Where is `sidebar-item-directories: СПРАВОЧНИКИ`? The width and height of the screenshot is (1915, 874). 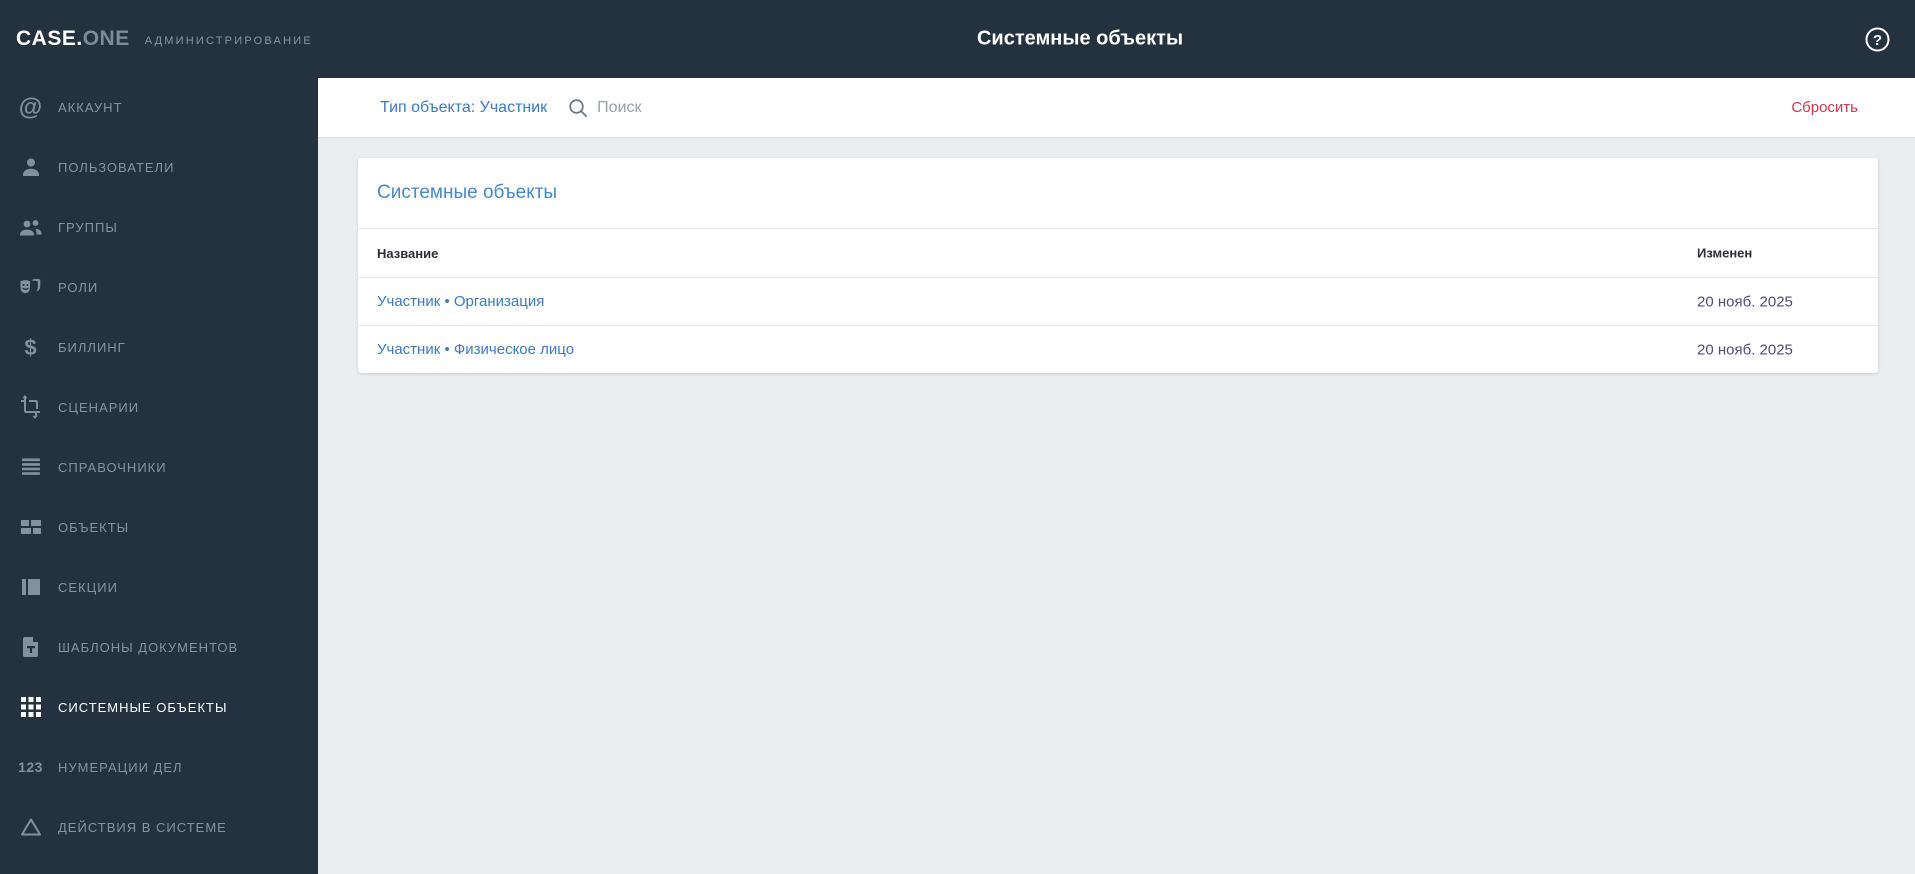
sidebar-item-directories: СПРАВОЧНИКИ is located at coordinates (159, 467).